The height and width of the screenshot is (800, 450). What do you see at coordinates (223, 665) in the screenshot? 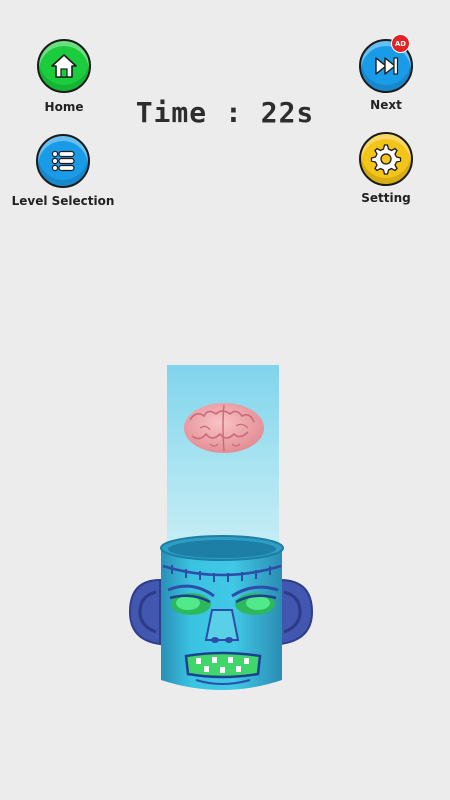
I see `monster-mouth` at bounding box center [223, 665].